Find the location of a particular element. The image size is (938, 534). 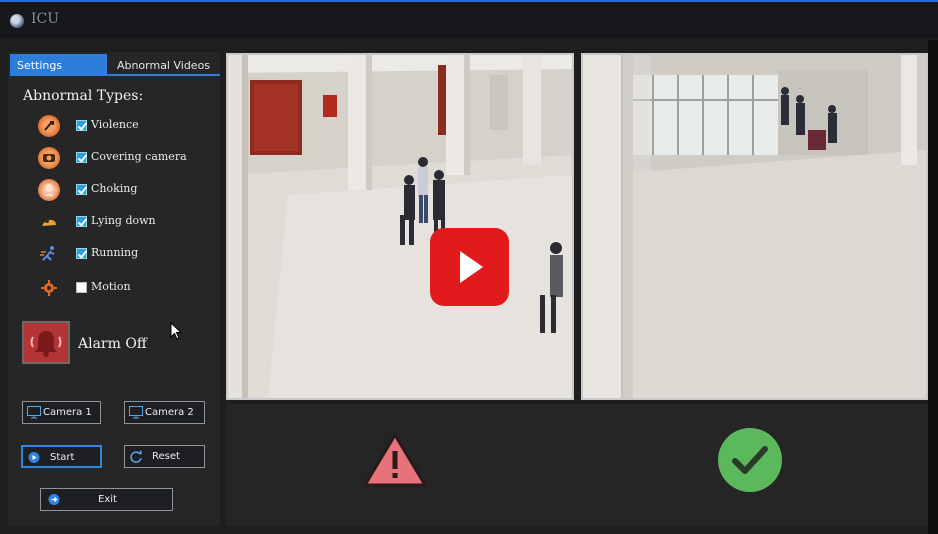

violence-checkbox is located at coordinates (81, 125).